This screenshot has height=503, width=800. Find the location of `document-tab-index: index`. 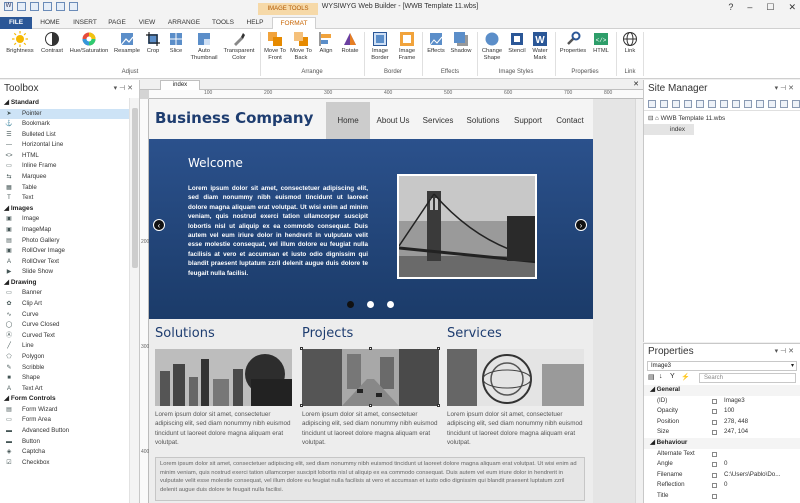

document-tab-index: index is located at coordinates (180, 85).